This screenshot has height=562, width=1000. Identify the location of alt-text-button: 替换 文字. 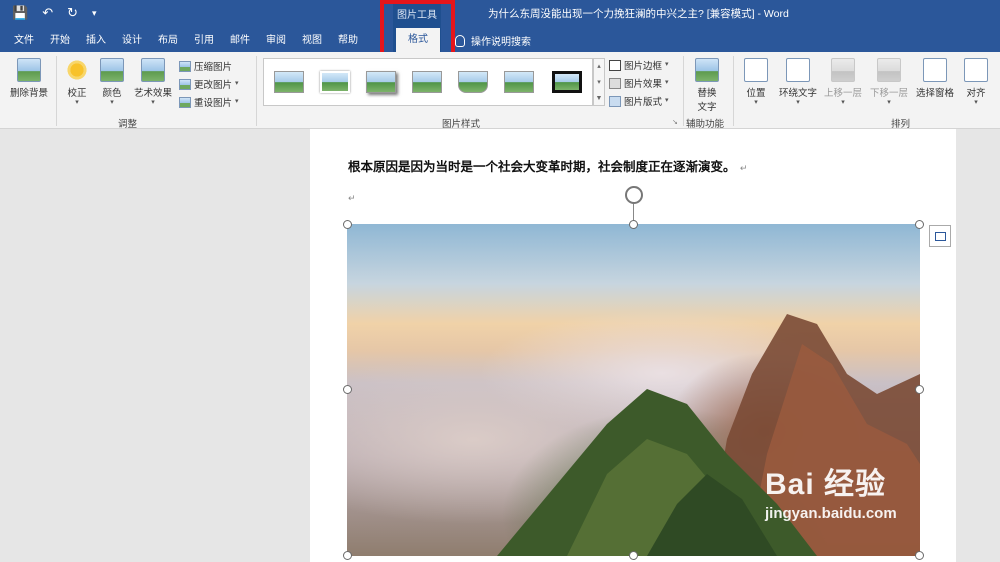
(707, 85).